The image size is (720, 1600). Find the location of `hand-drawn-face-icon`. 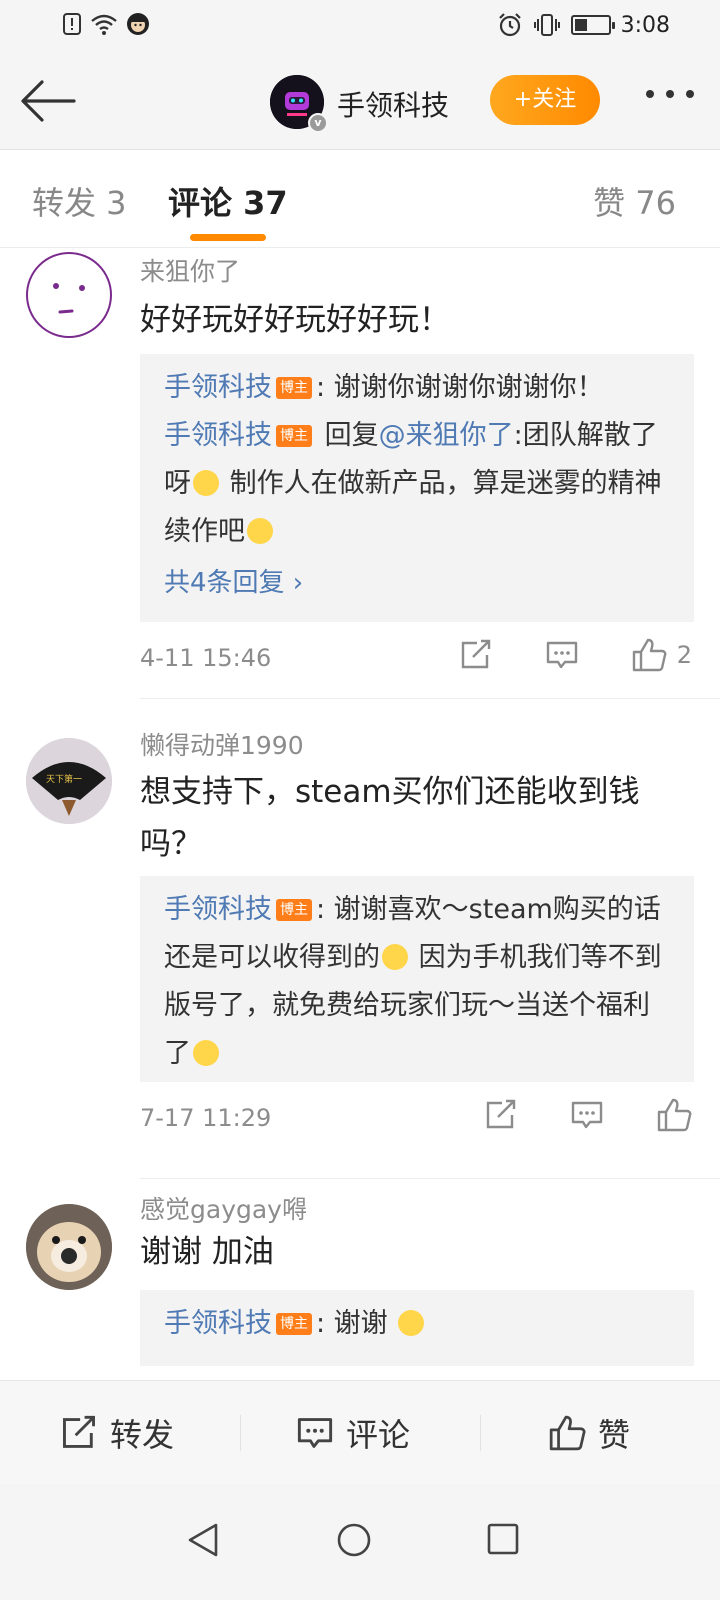

hand-drawn-face-icon is located at coordinates (69, 298).